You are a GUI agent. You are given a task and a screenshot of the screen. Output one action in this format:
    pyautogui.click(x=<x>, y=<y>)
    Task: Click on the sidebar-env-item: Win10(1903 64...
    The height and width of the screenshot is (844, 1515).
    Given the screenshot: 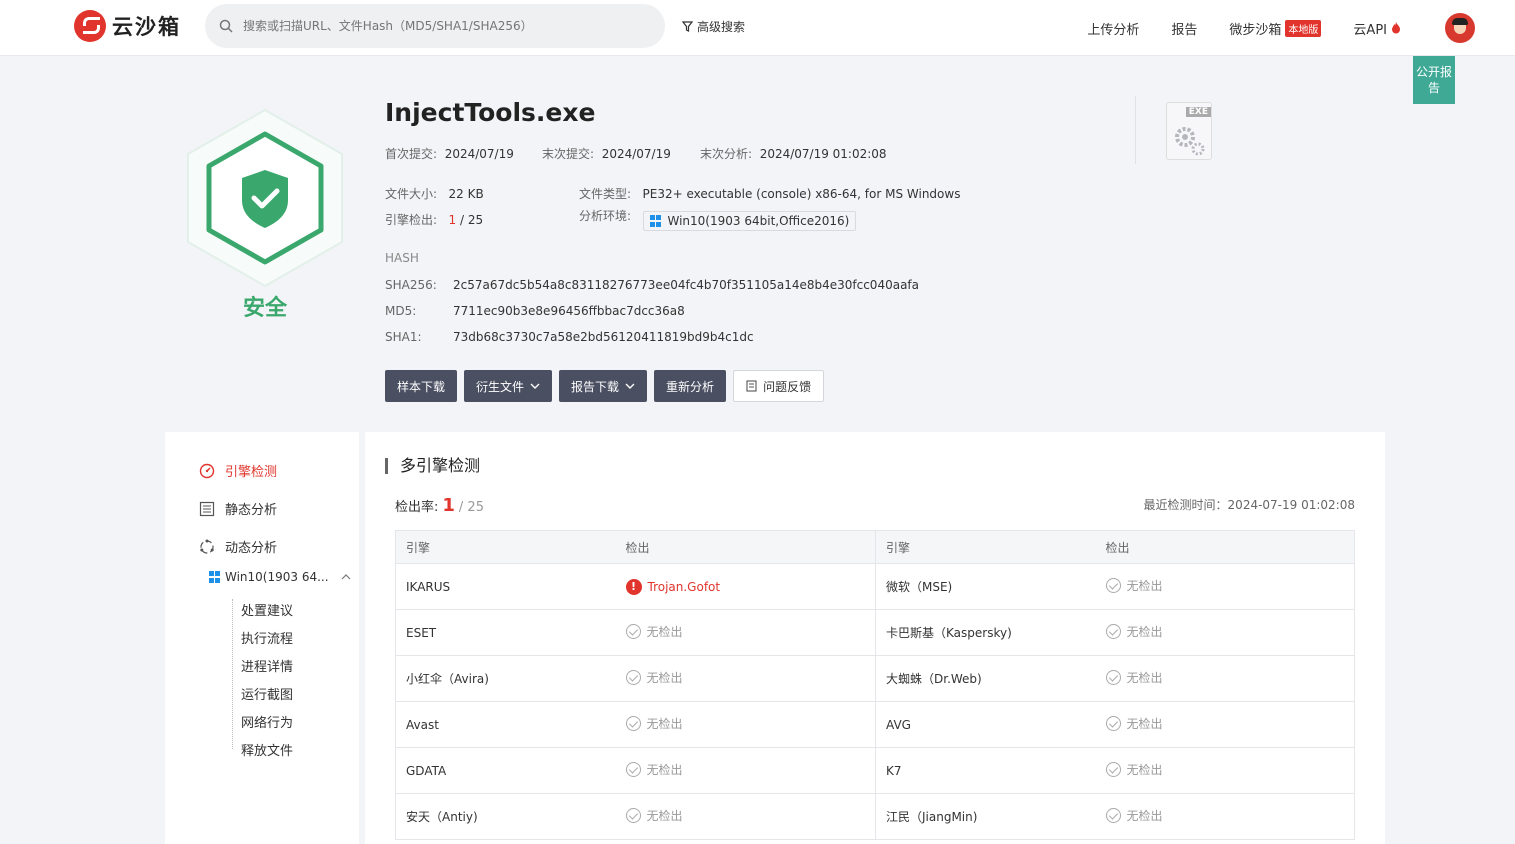 What is the action you would take?
    pyautogui.click(x=280, y=577)
    